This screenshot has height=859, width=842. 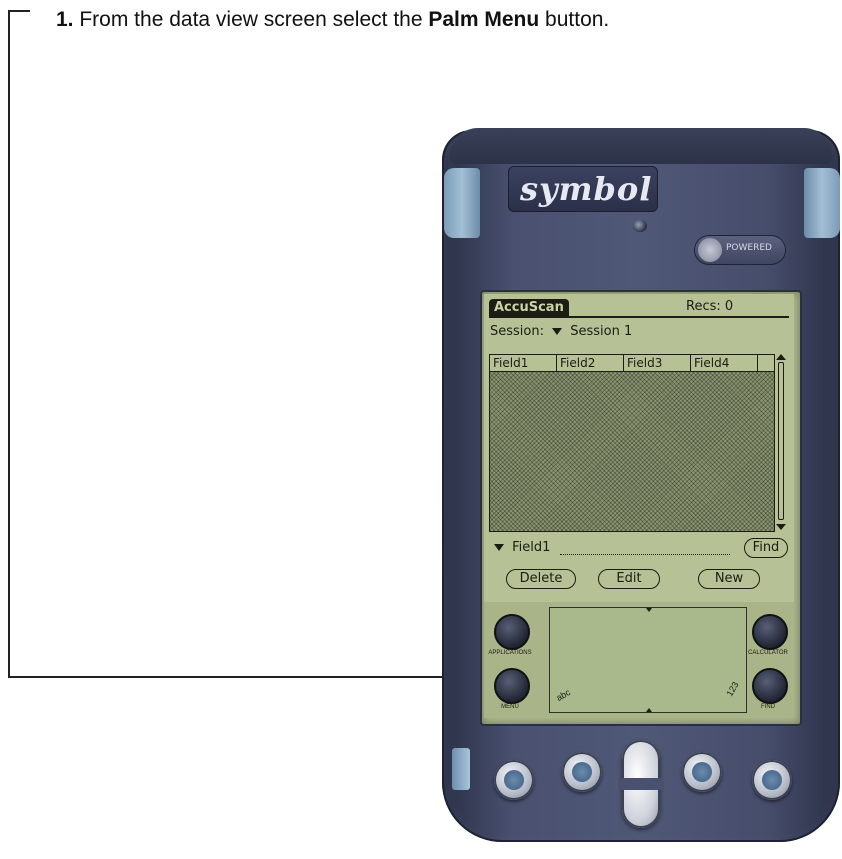 I want to click on memo-icon, so click(x=772, y=780).